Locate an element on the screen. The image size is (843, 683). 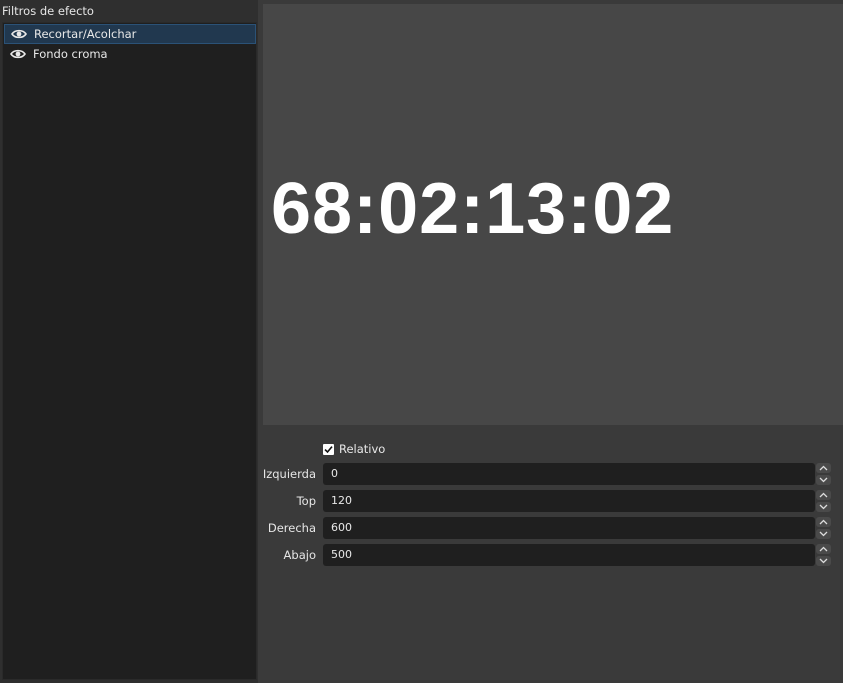
filter-item-chroma-key: Fondo croma is located at coordinates (130, 54).